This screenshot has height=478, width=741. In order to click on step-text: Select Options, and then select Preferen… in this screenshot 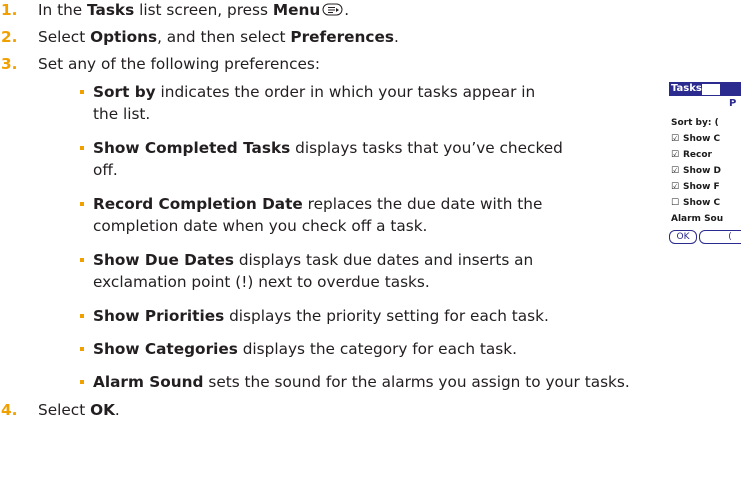, I will do `click(218, 37)`.